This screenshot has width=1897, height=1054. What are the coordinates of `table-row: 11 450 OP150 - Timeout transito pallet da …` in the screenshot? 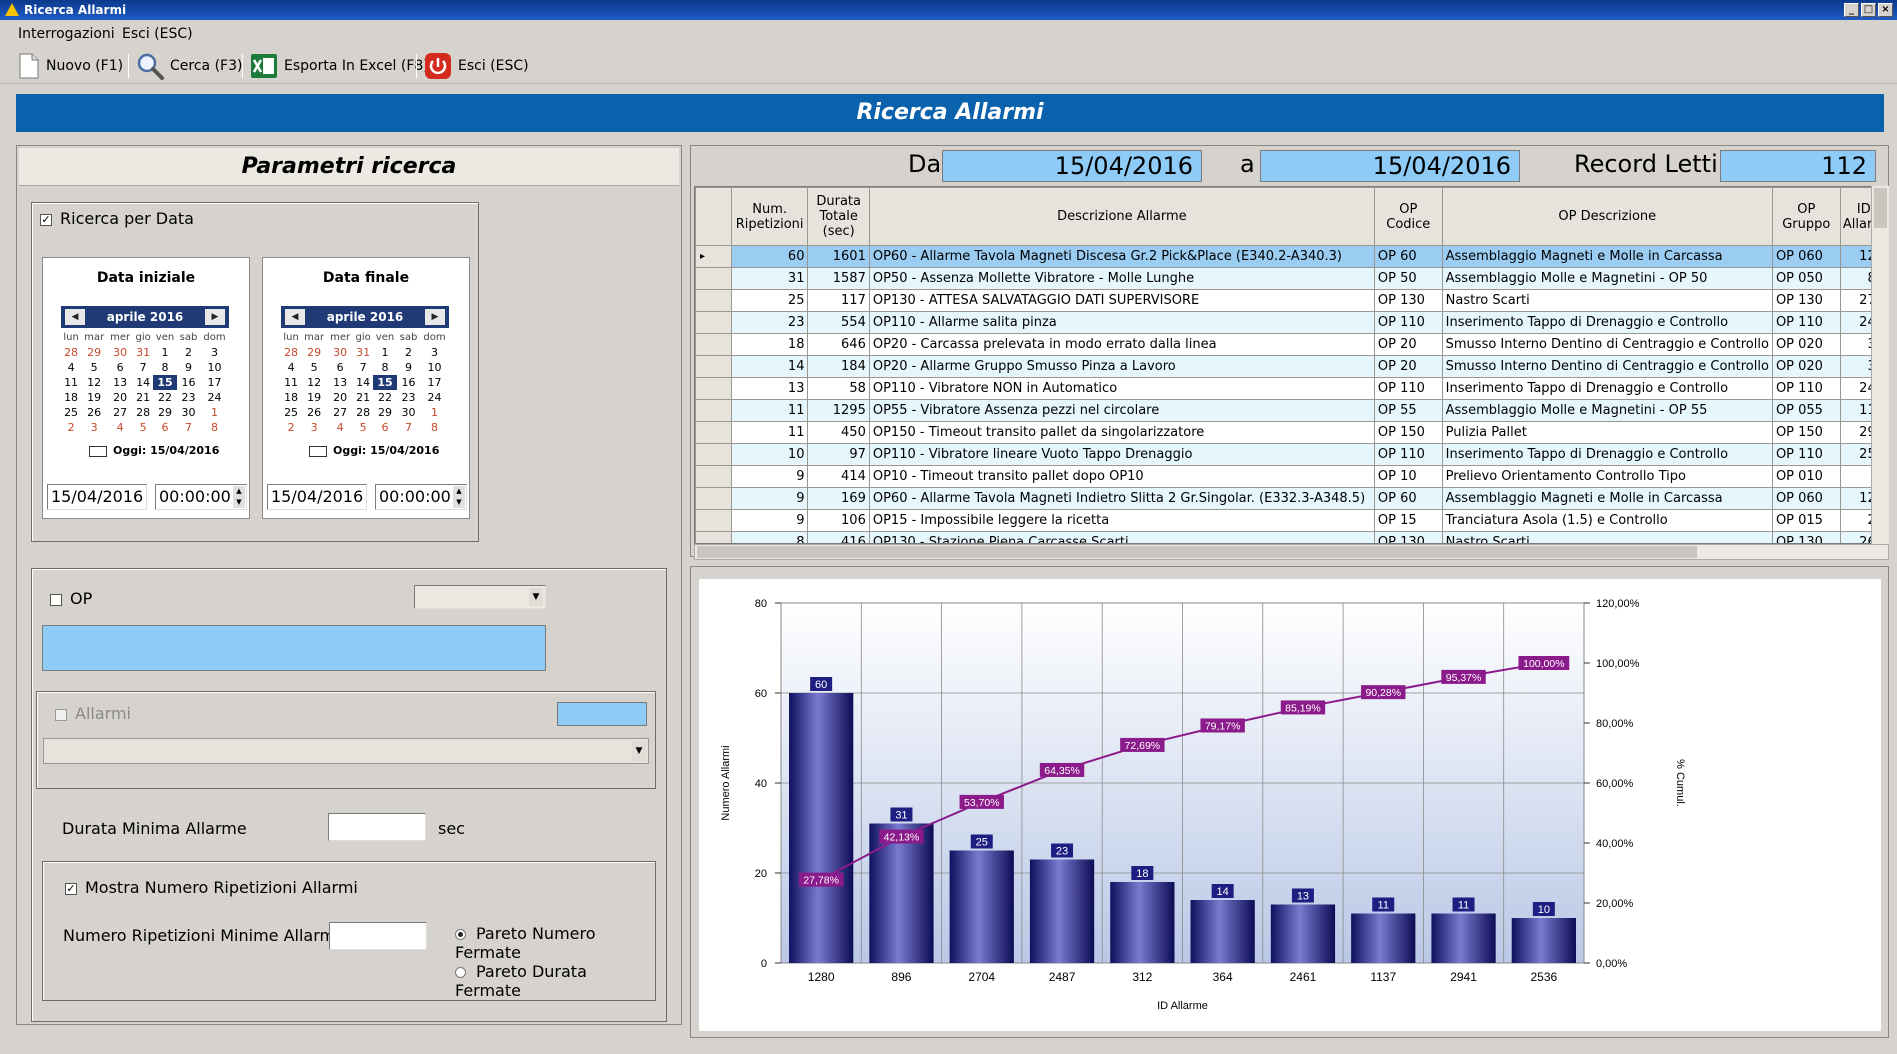 It's located at (1291, 432).